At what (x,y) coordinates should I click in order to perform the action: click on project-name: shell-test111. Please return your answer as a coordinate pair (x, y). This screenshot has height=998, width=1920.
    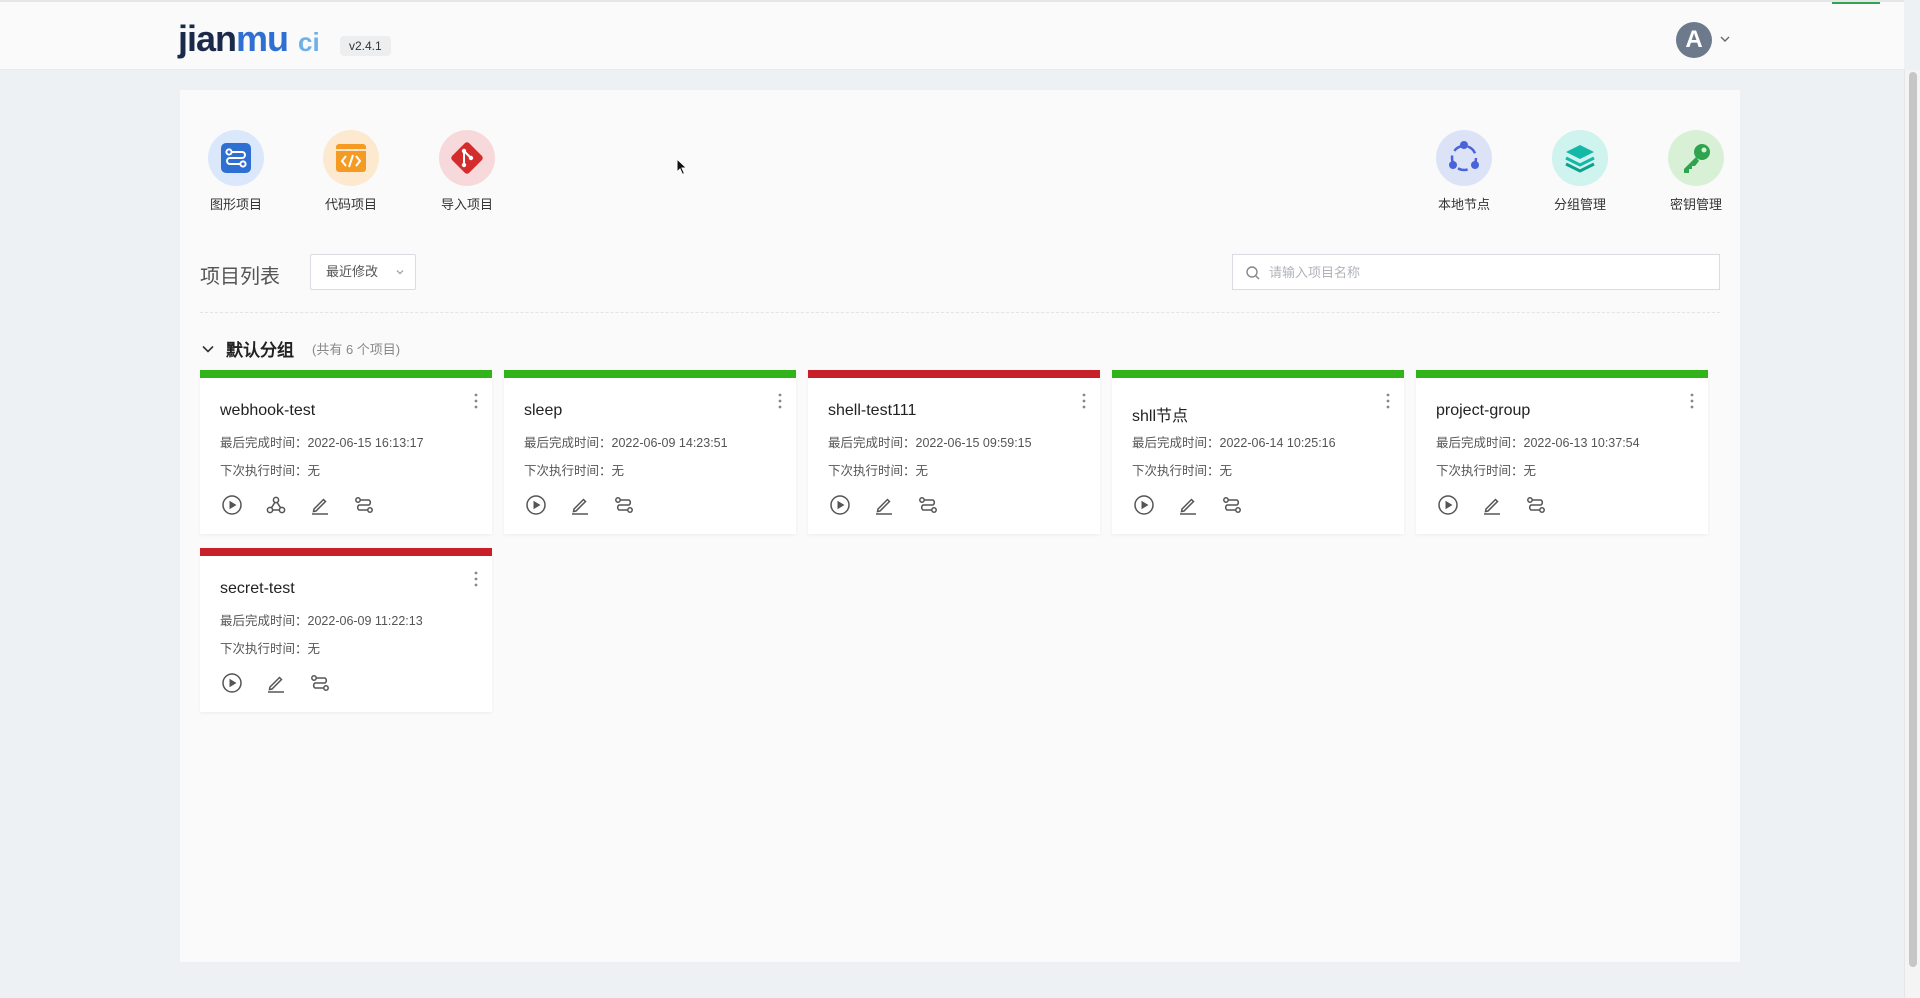
    Looking at the image, I should click on (872, 411).